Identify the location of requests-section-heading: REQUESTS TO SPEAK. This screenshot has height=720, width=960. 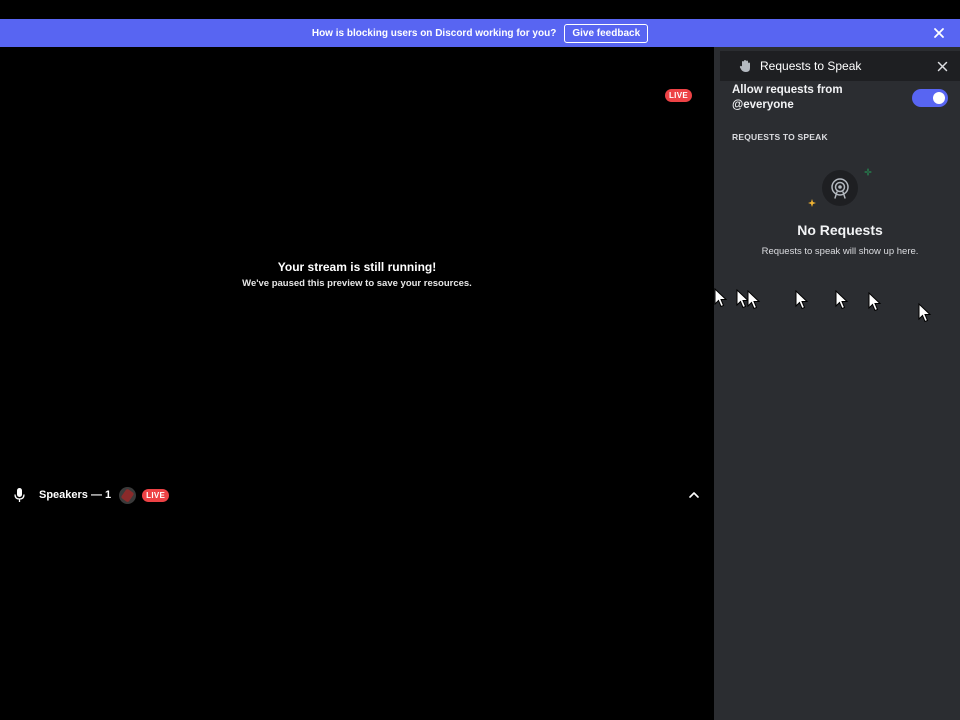
(780, 137).